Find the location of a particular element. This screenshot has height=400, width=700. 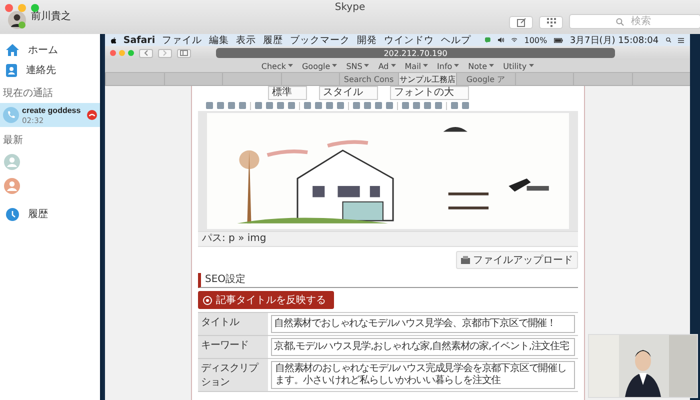

dropdown-field: フォントの大 is located at coordinates (429, 93).